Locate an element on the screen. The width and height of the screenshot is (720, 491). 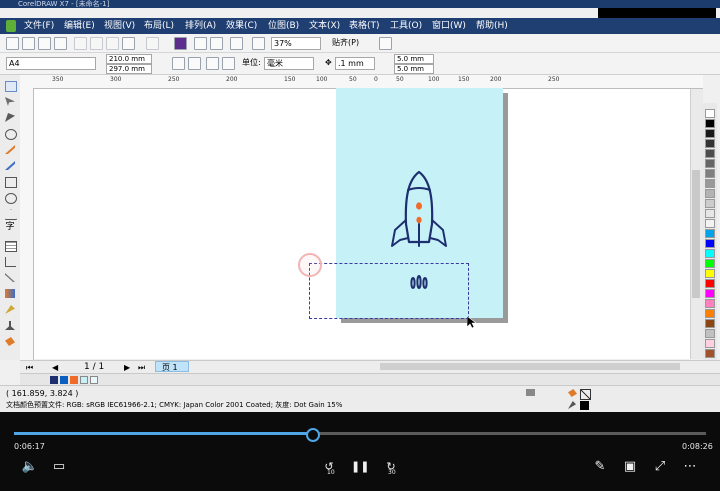
paste-icon is located at coordinates (112, 43).